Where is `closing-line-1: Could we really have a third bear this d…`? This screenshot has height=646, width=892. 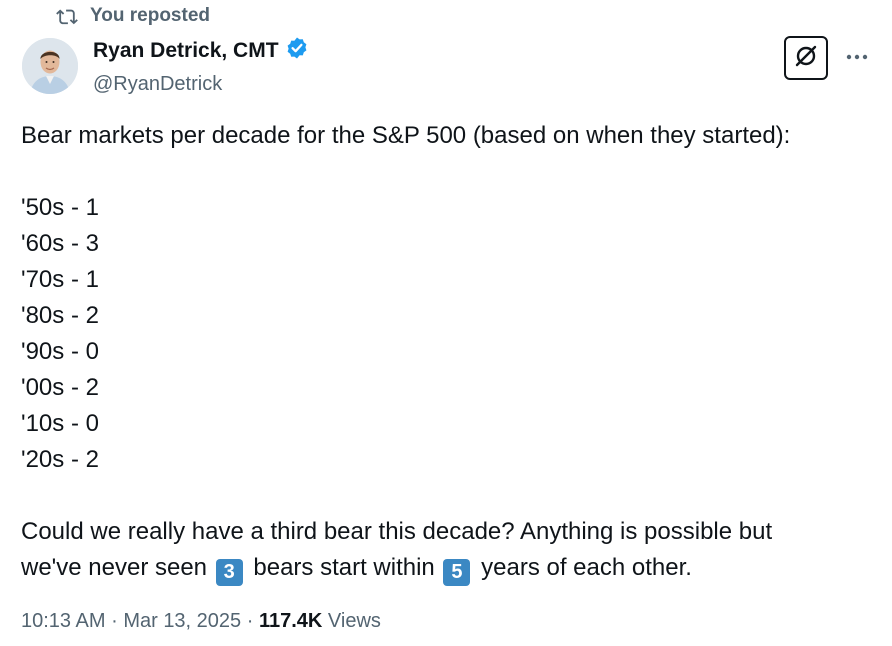
closing-line-1: Could we really have a third bear this d… is located at coordinates (397, 531).